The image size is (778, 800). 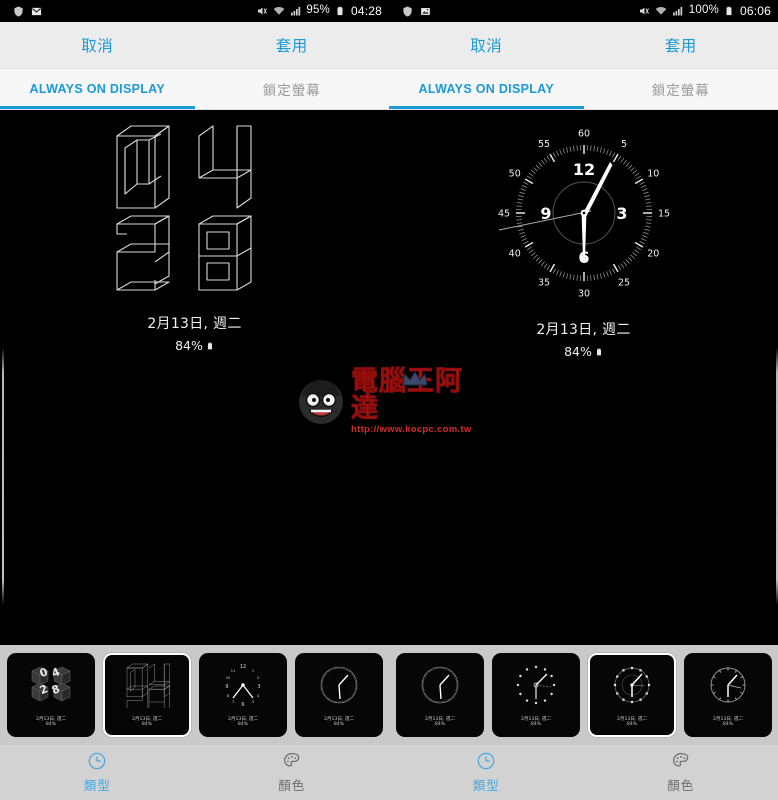 I want to click on thumbnail-style-analog-dots: 12 3 6 9 12 45 78 10 11 2月13日, 週二 84%, so click(x=243, y=695).